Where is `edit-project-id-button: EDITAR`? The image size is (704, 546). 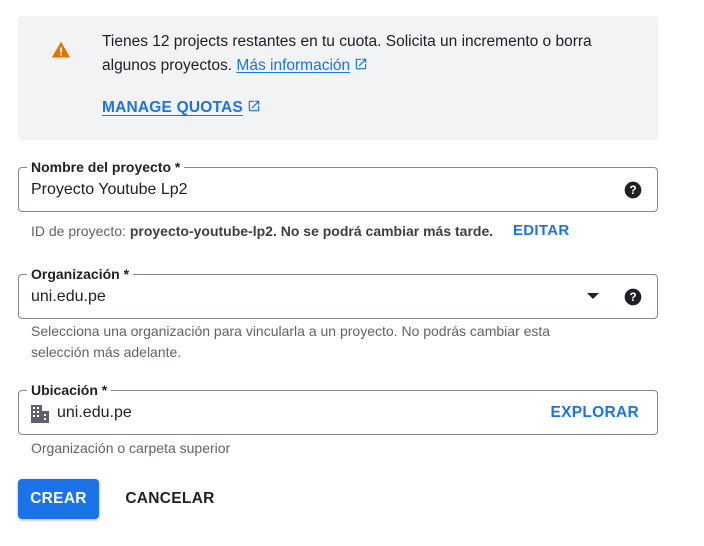
edit-project-id-button: EDITAR is located at coordinates (541, 231).